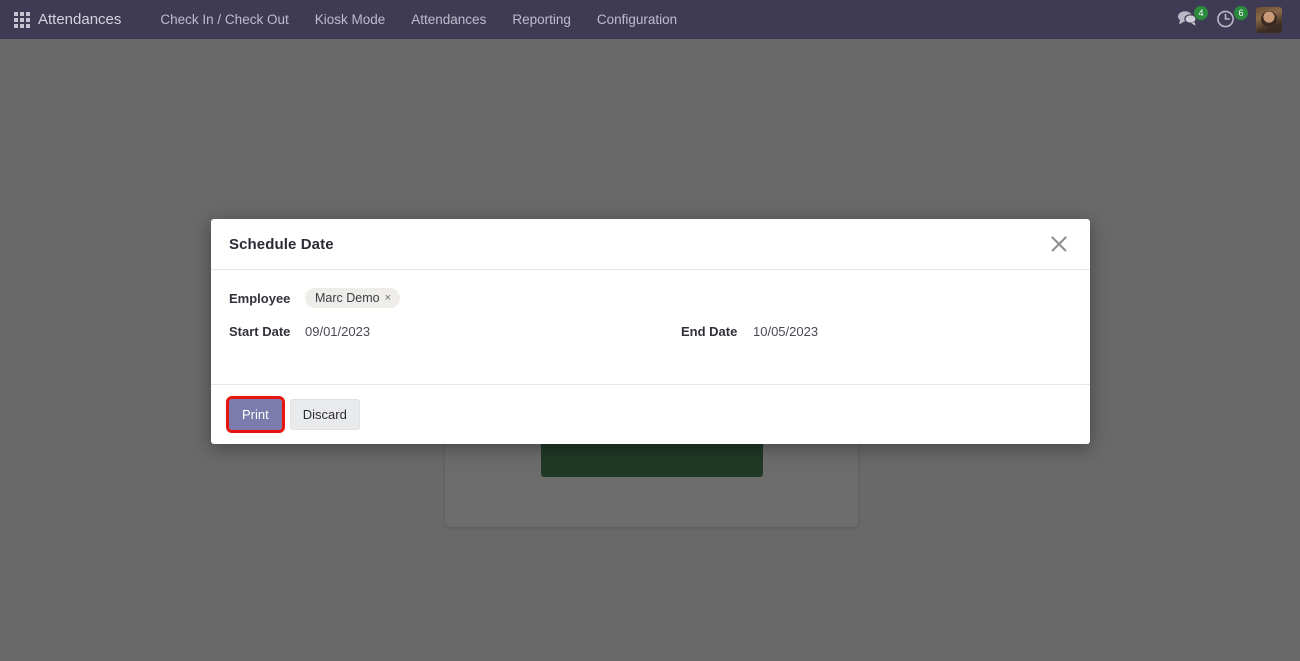 The width and height of the screenshot is (1300, 661). I want to click on end-date-label: End Date, so click(709, 331).